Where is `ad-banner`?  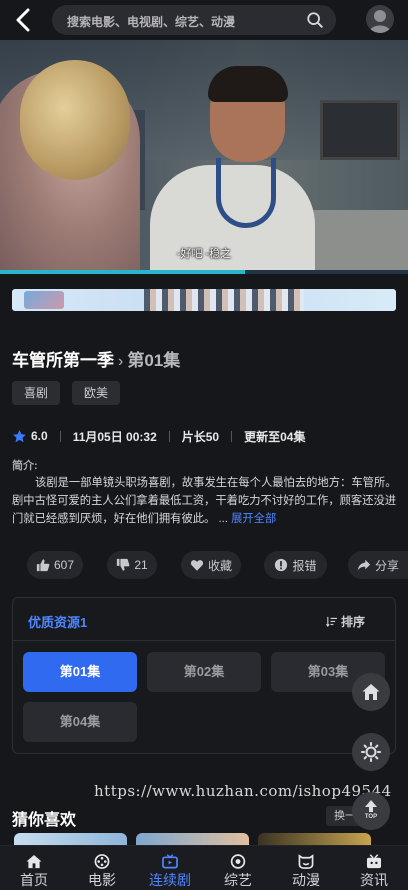
ad-banner is located at coordinates (204, 300).